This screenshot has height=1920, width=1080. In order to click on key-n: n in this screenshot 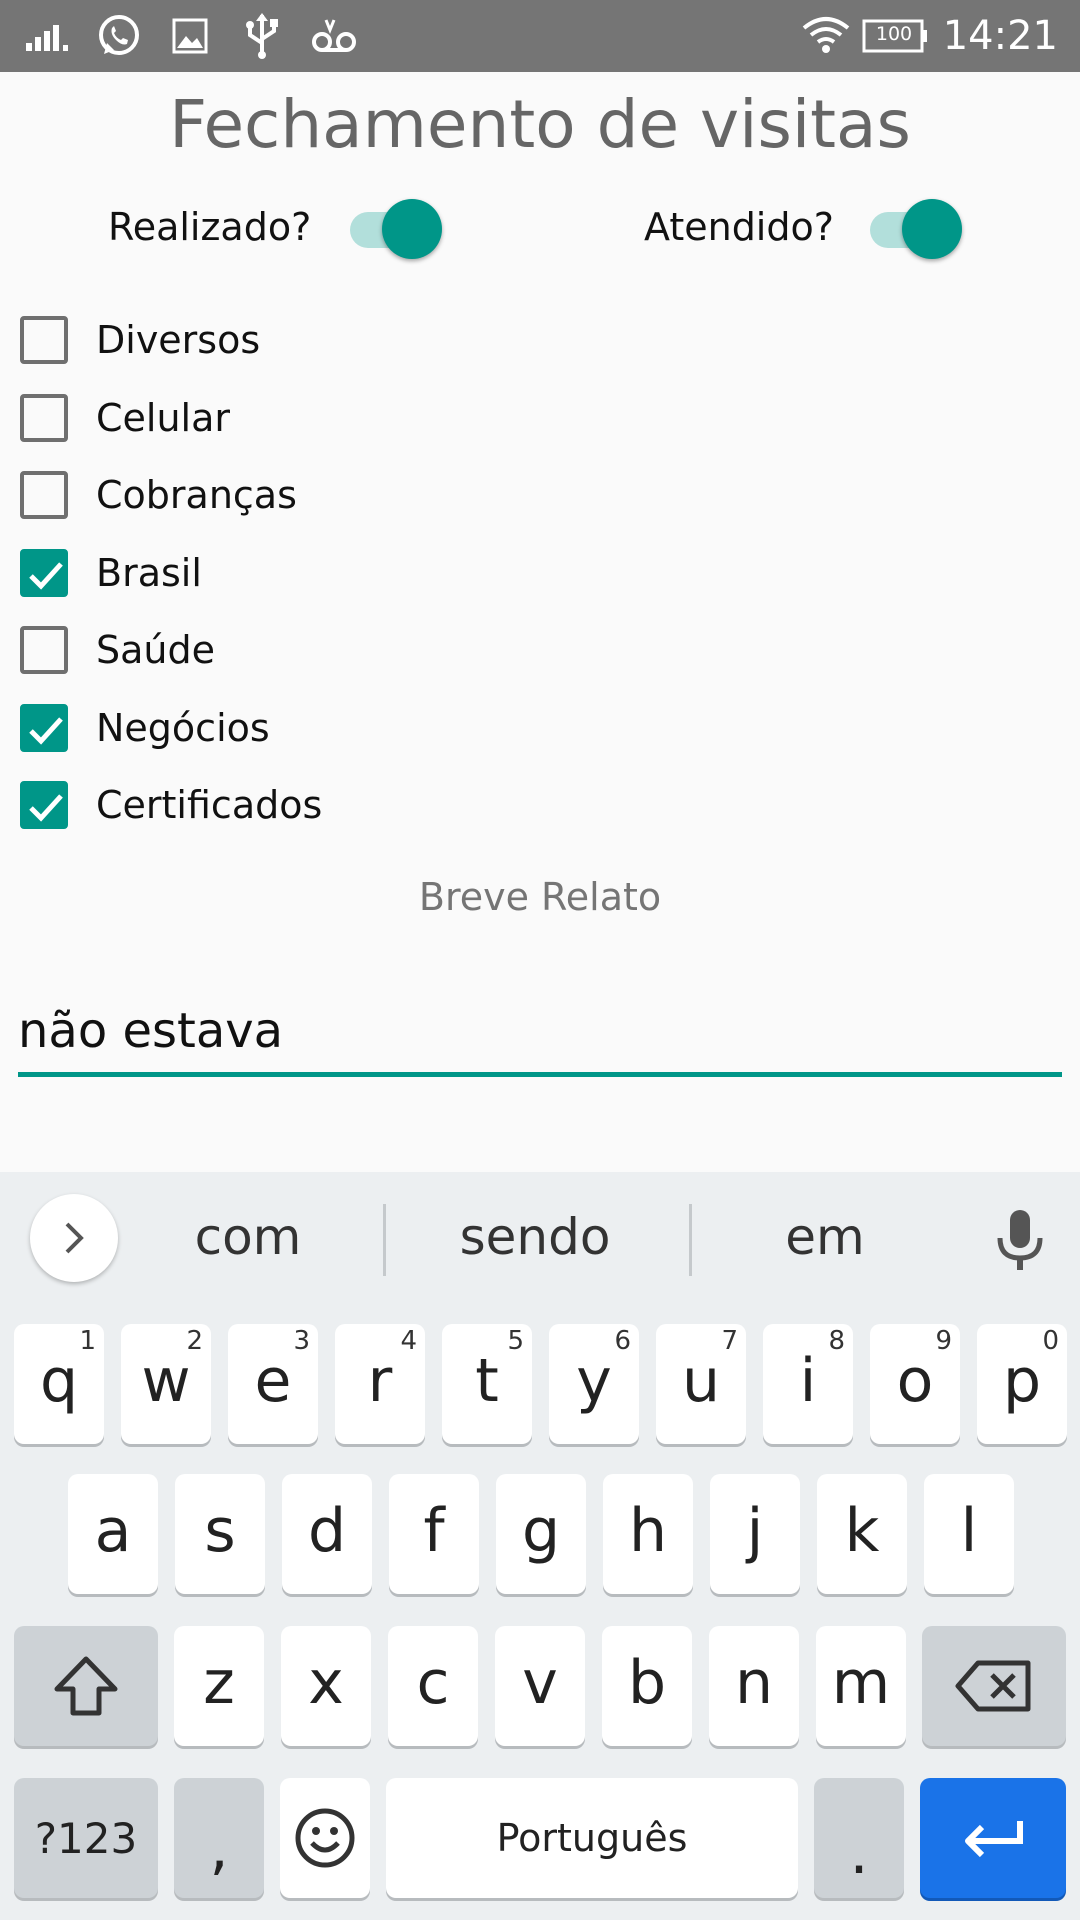, I will do `click(754, 1686)`.